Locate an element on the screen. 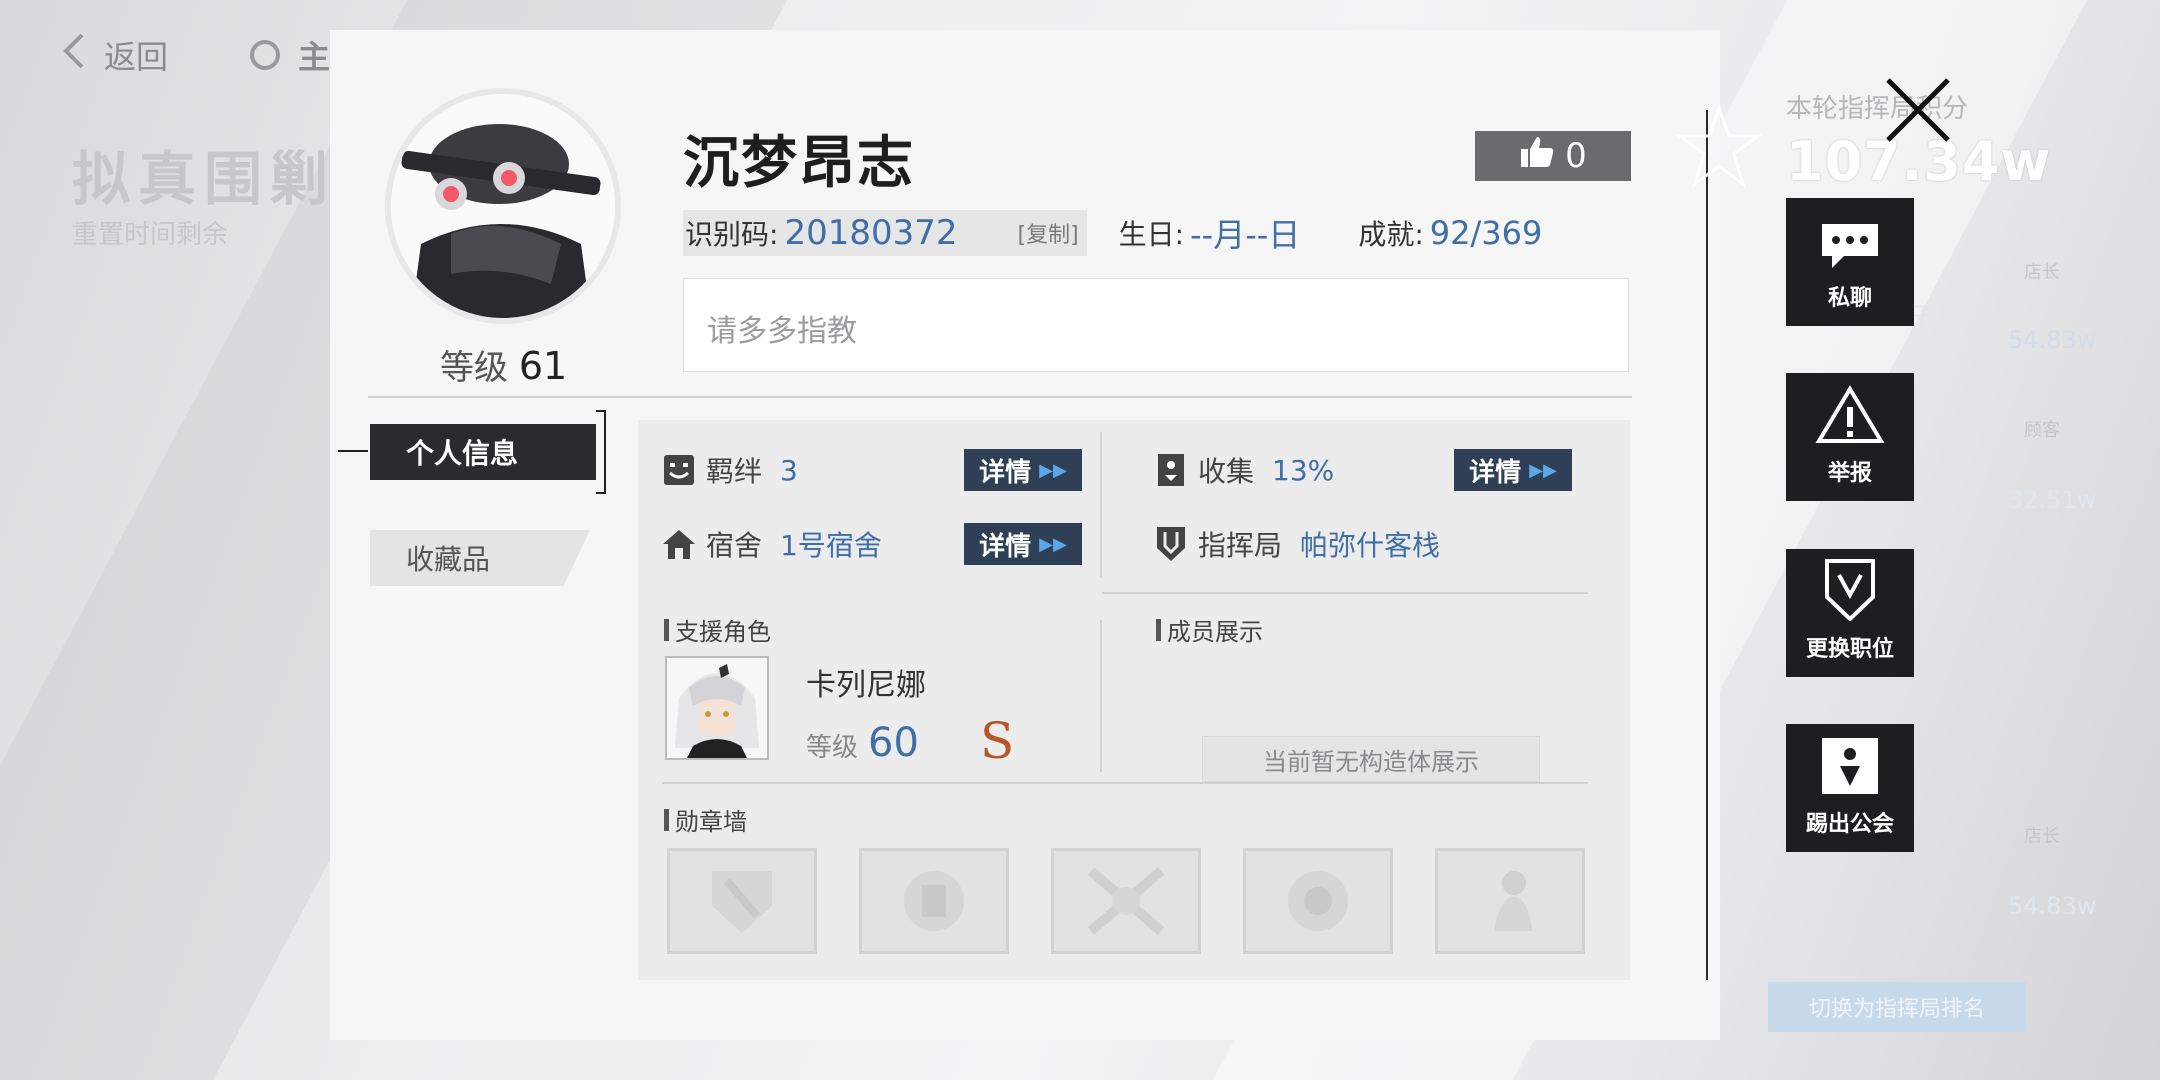 The width and height of the screenshot is (2160, 1080). private-chat-label: 私聊 is located at coordinates (1849, 298).